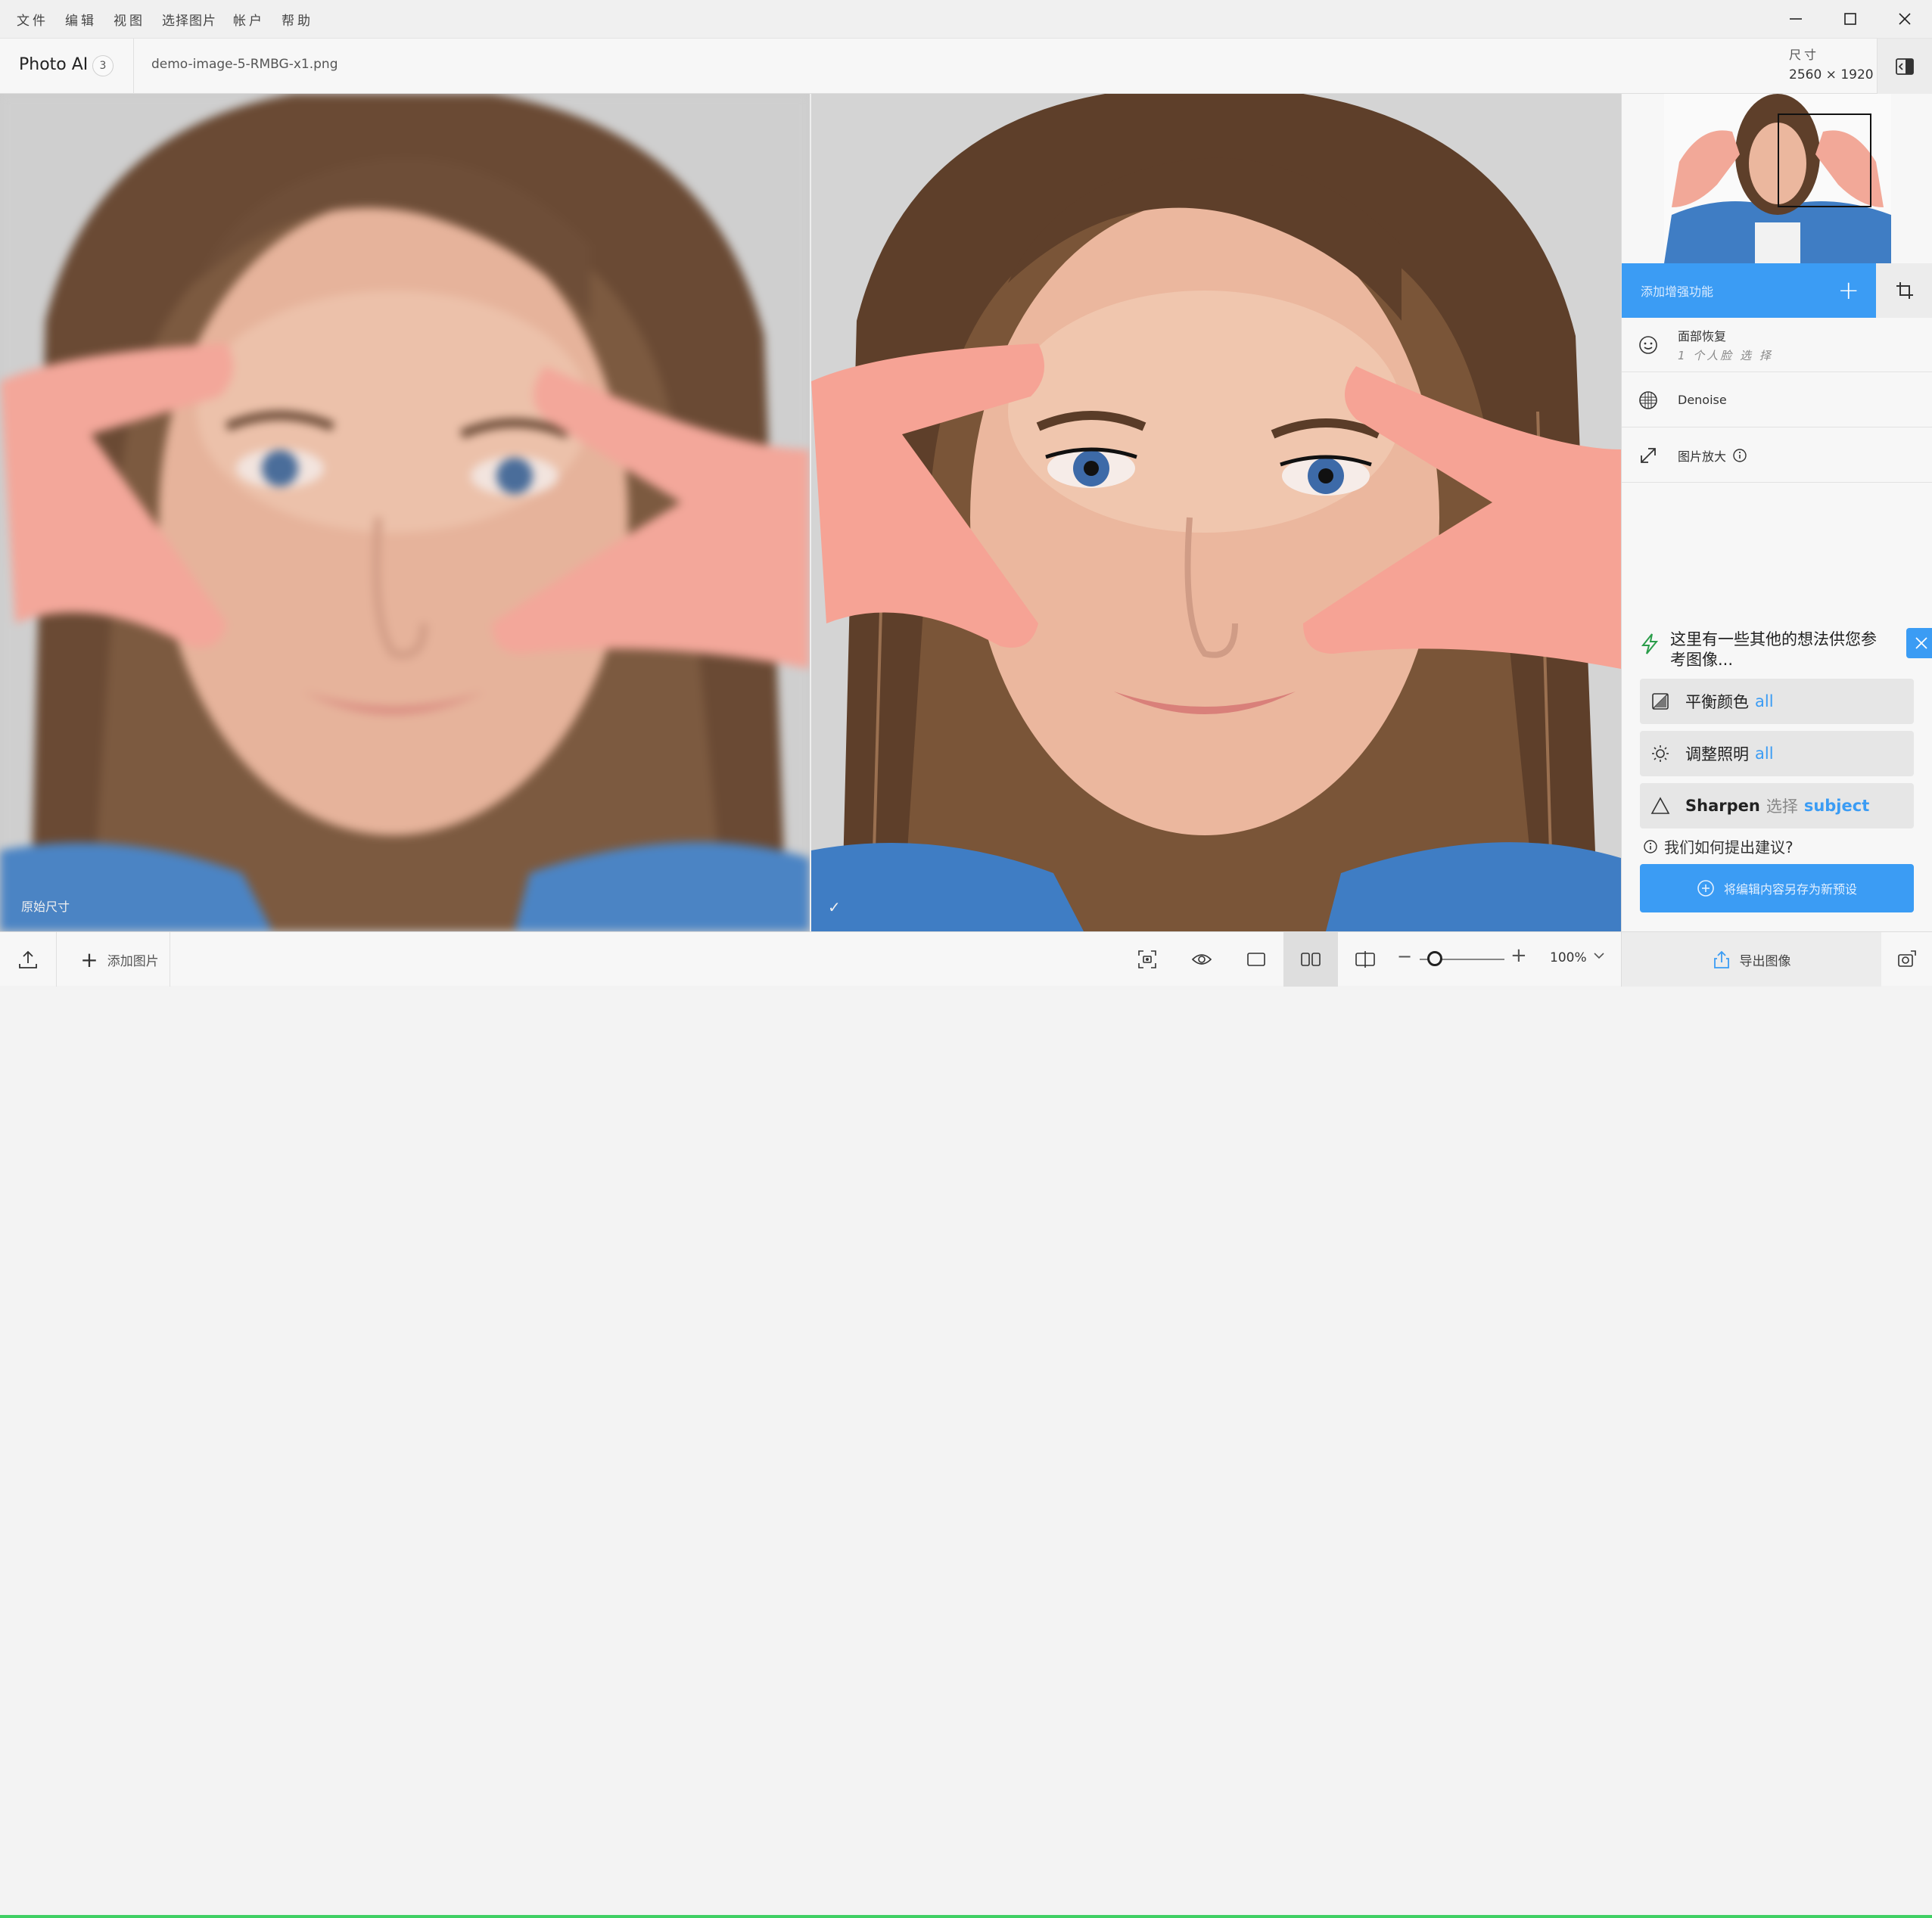 The height and width of the screenshot is (1918, 1932). I want to click on toolbar-divider, so click(56, 960).